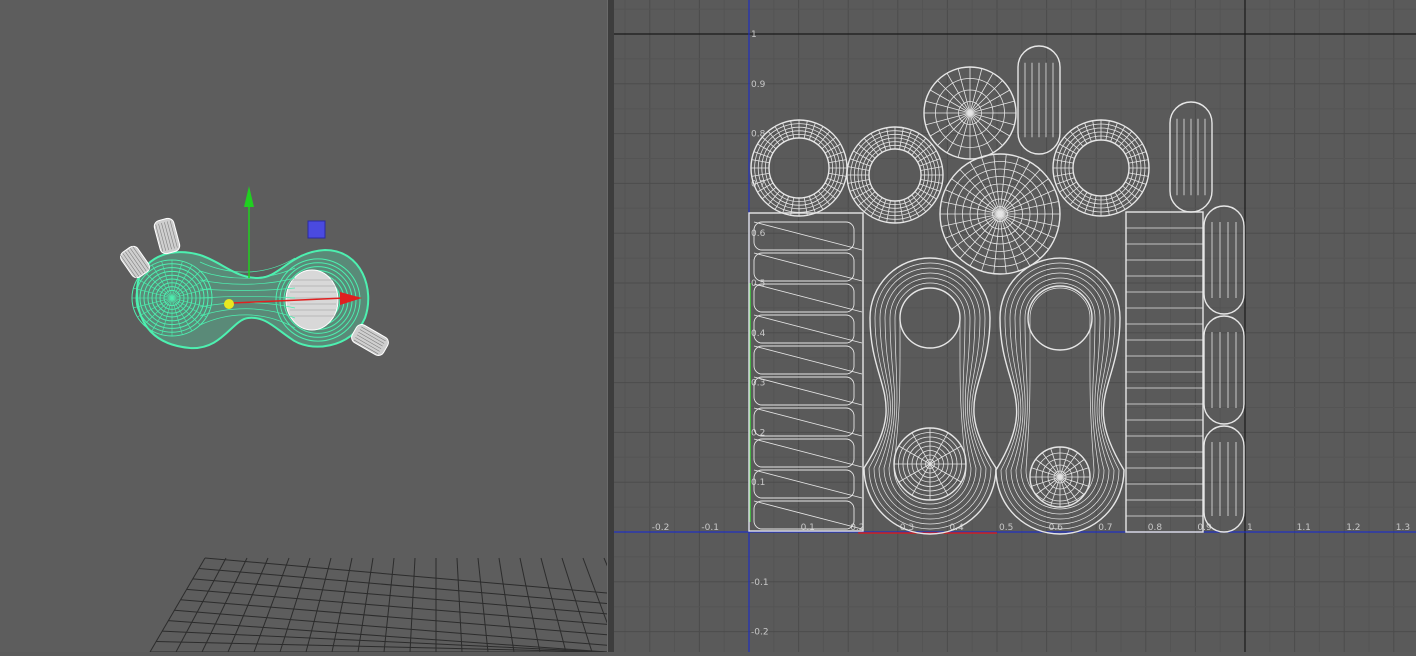  I want to click on uv-disc-top, so click(970, 113).